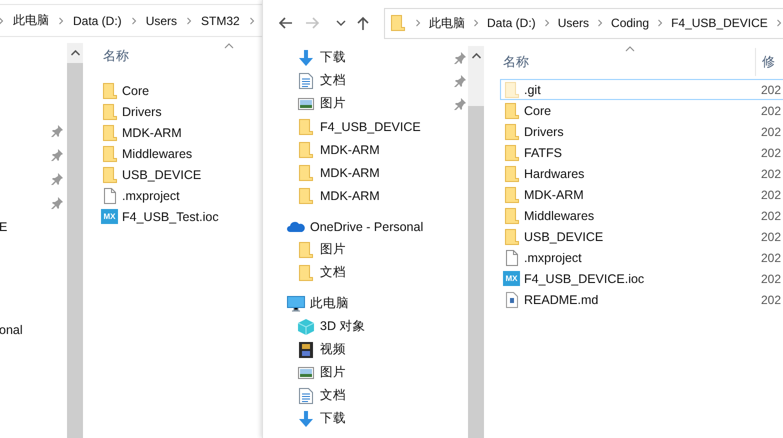 This screenshot has width=783, height=438. What do you see at coordinates (640, 299) in the screenshot?
I see `file-name: README.md` at bounding box center [640, 299].